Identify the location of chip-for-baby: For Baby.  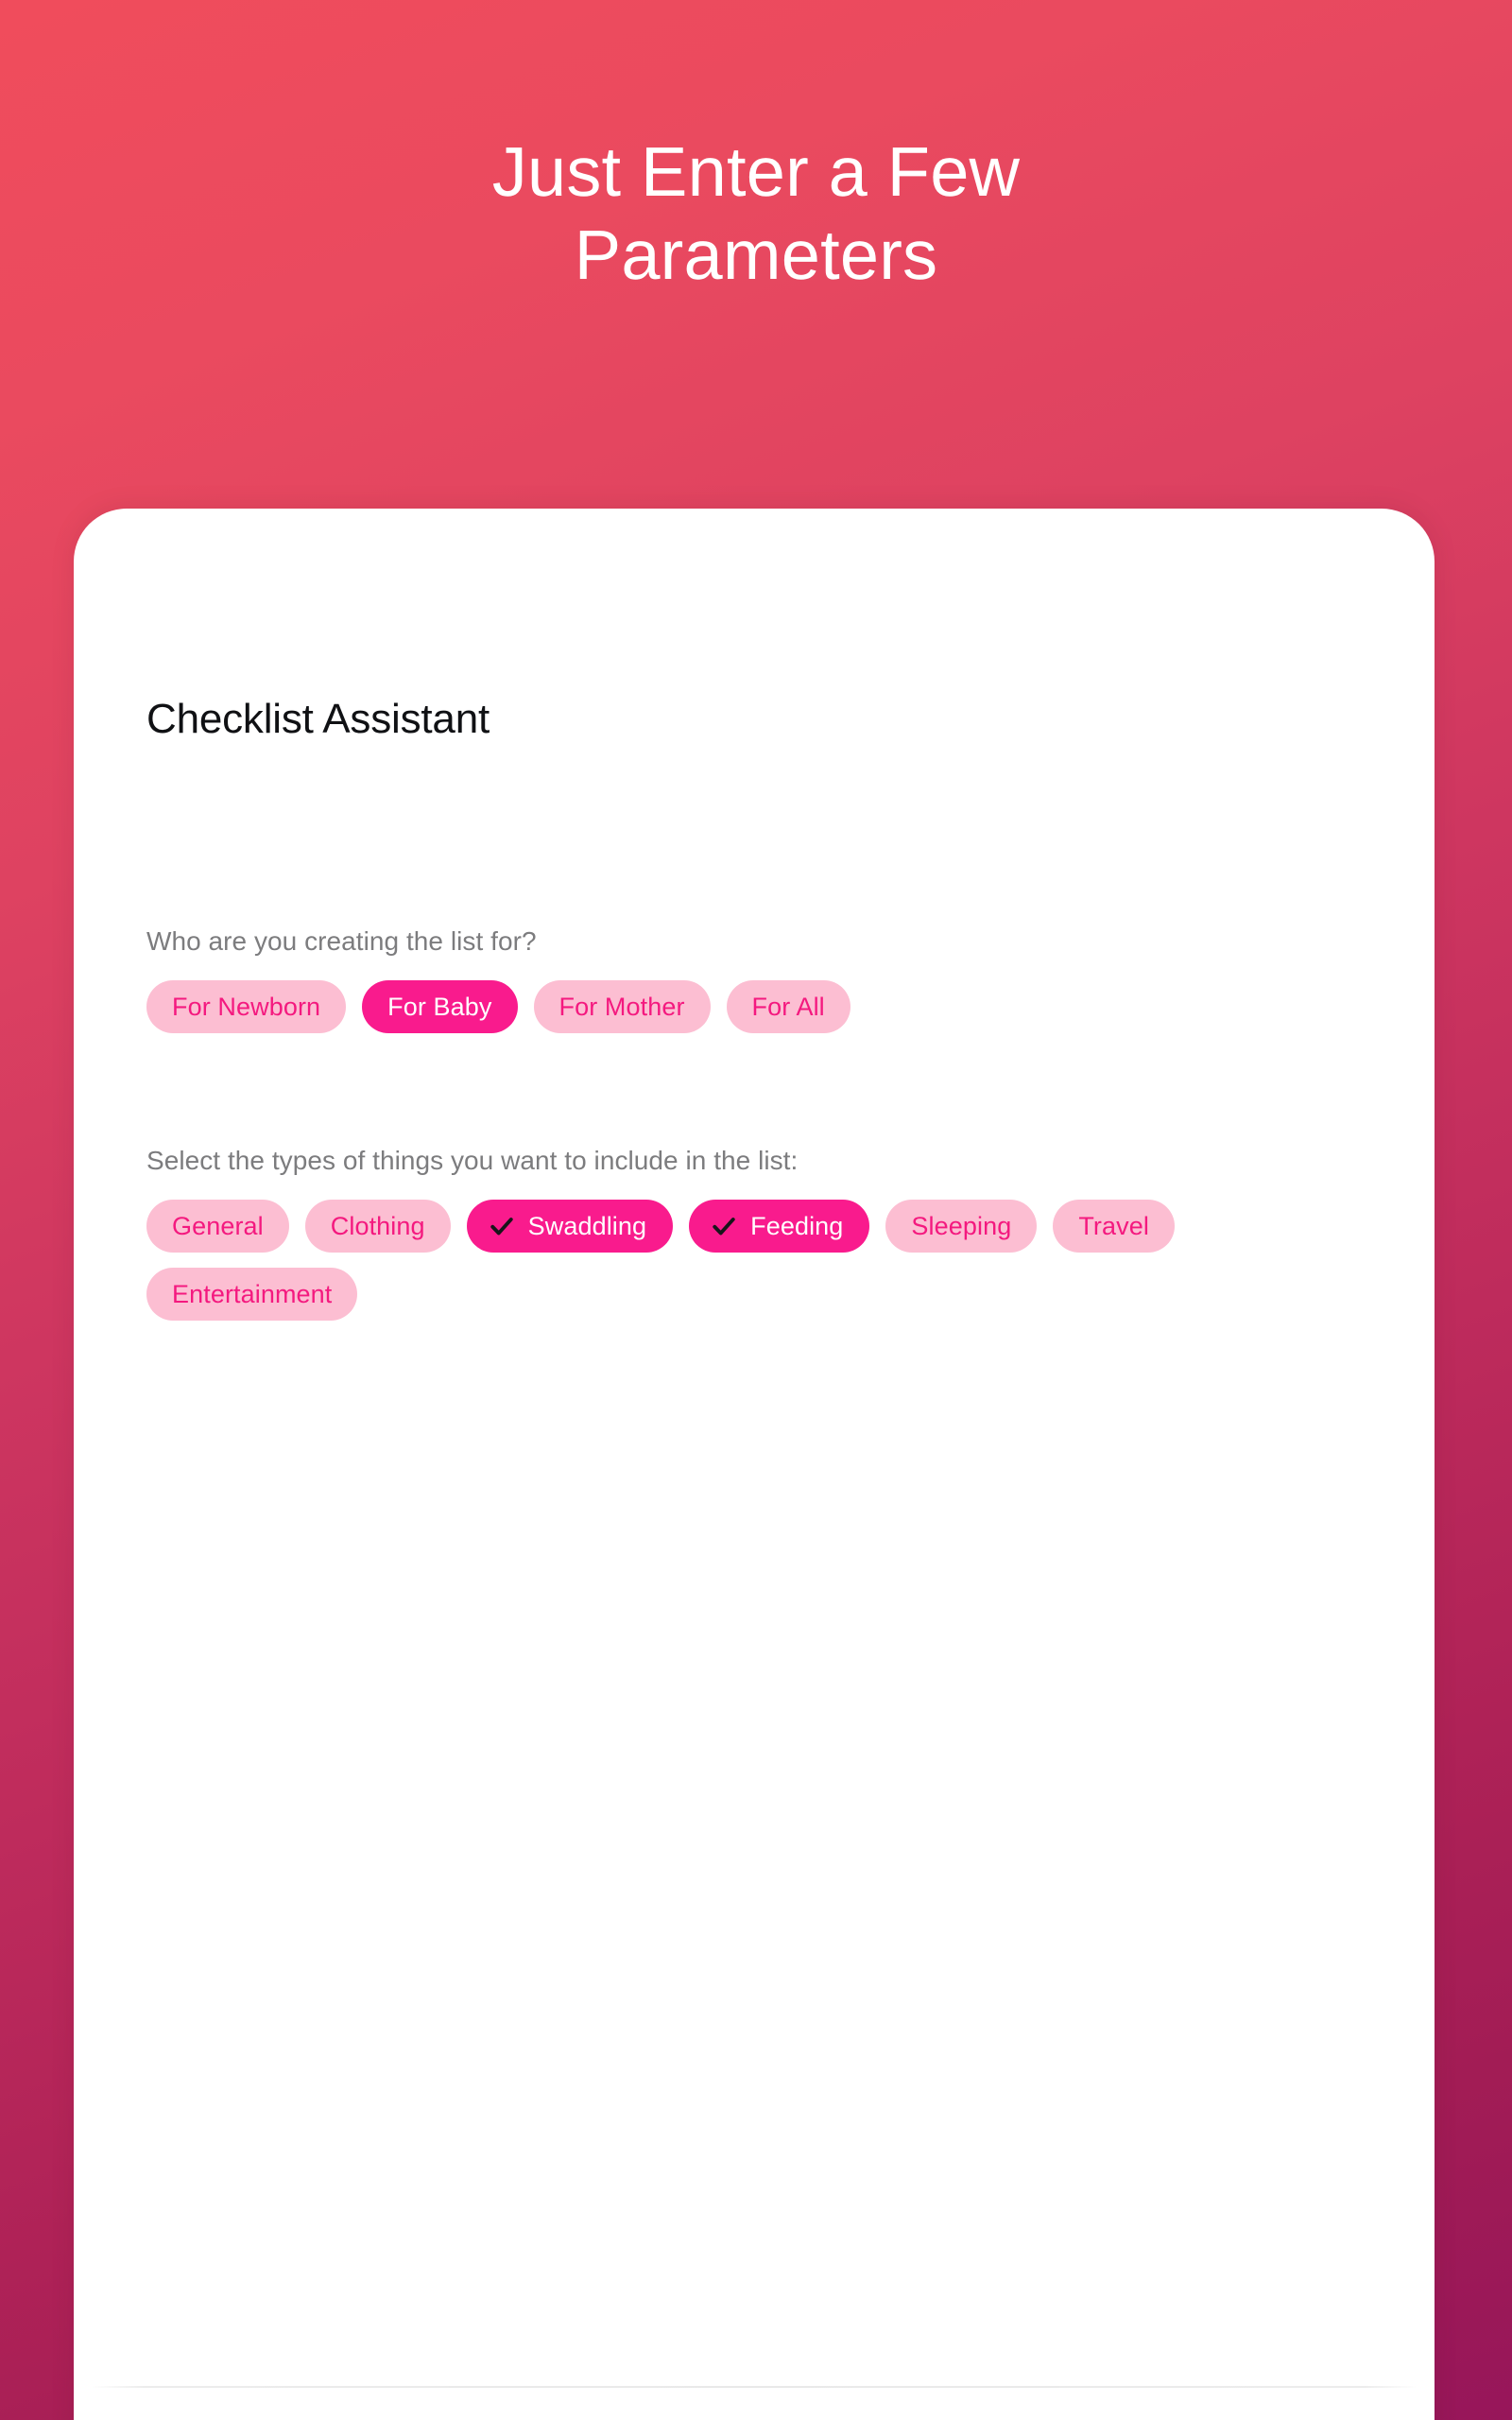
(440, 1006).